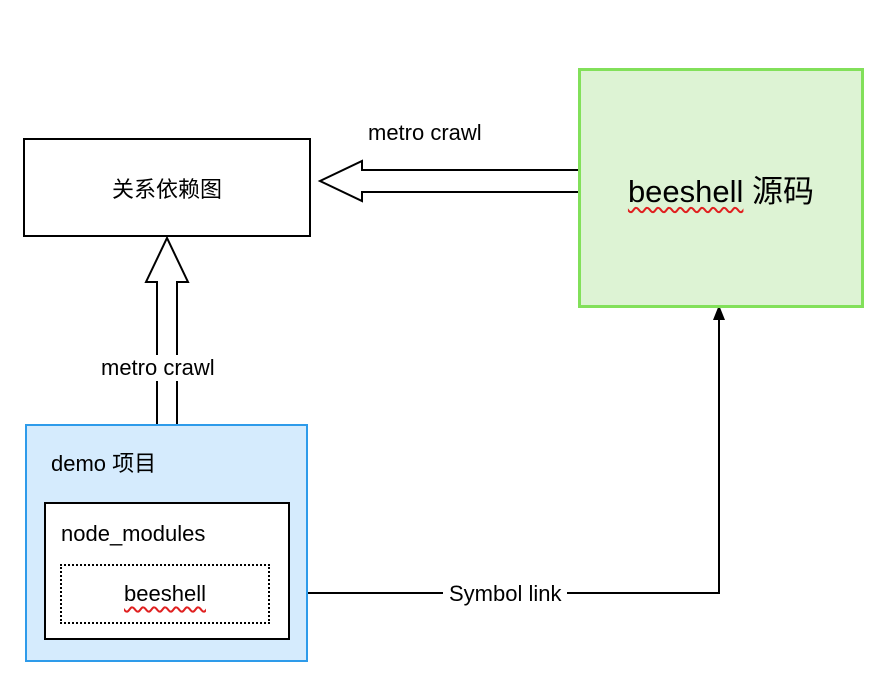 The image size is (882, 682). I want to click on node-modules-label: node_modules, so click(133, 533).